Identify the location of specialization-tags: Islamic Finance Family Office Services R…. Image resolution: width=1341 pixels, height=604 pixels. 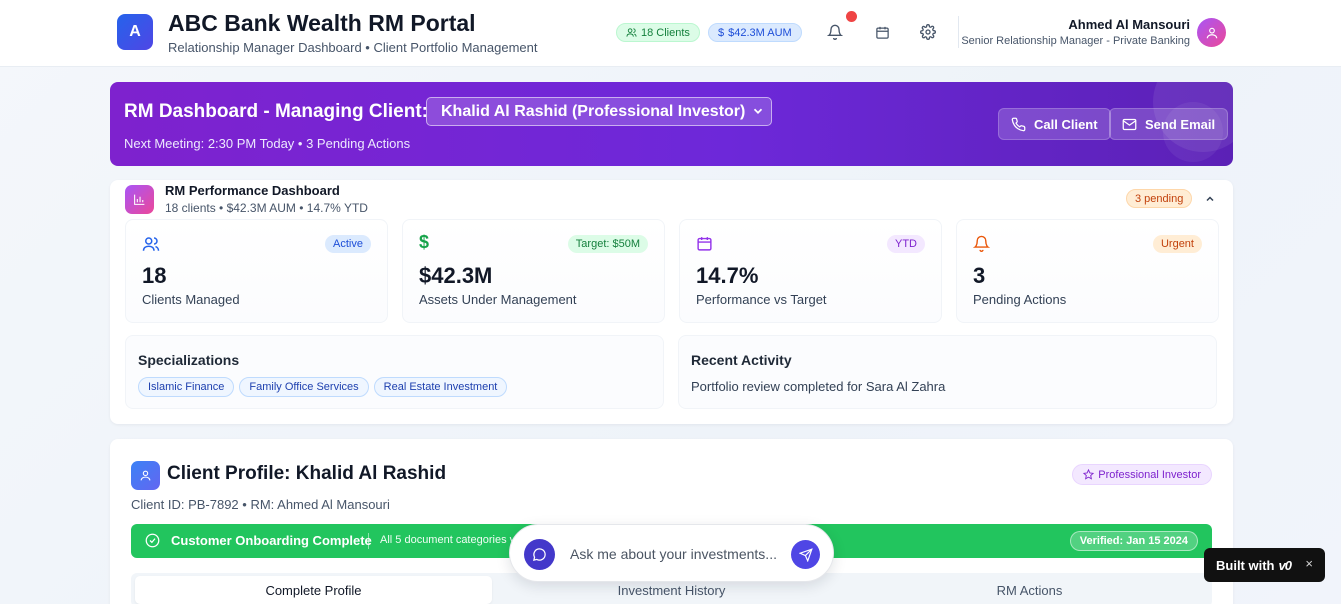
(323, 387).